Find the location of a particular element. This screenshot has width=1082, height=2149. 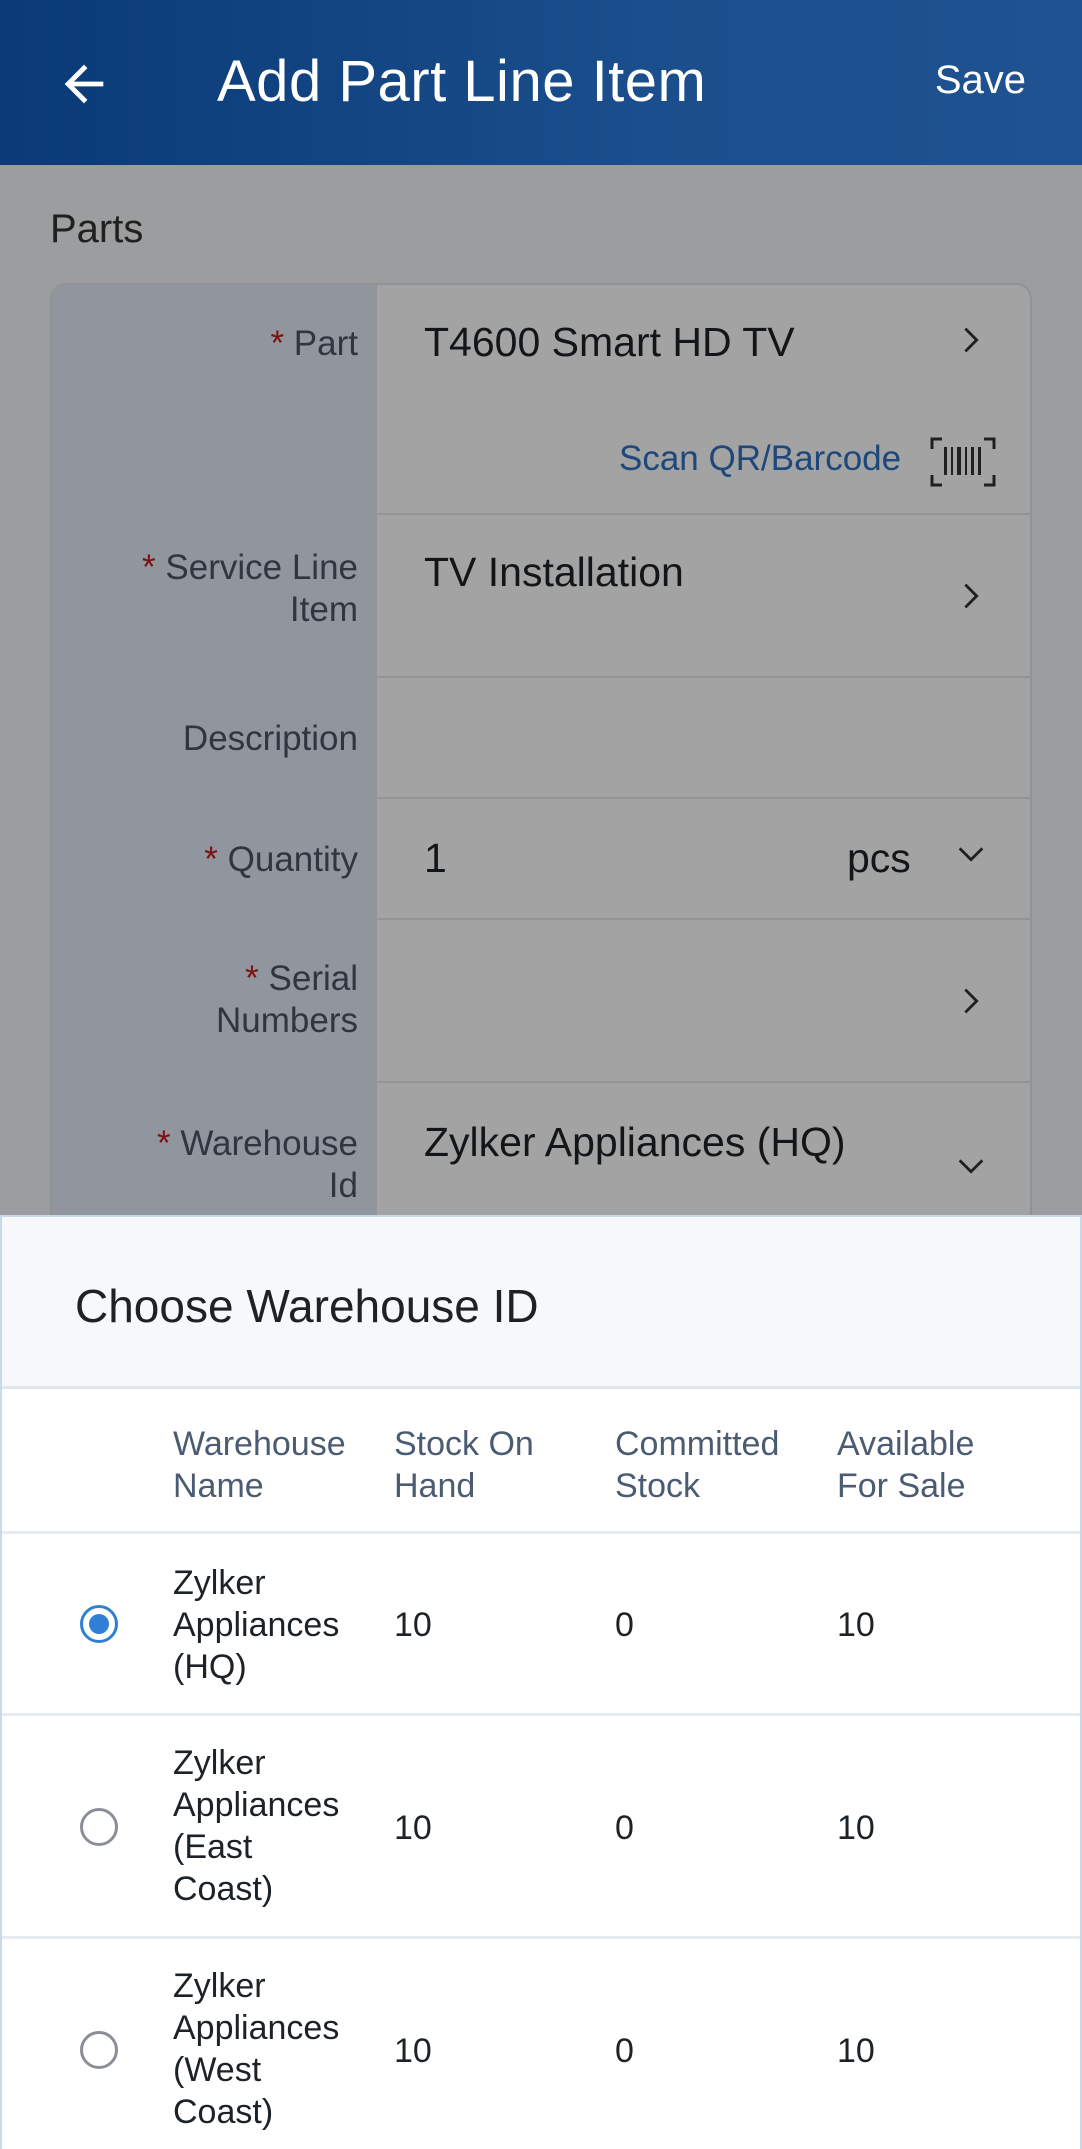

sheet-title: Choose Warehouse ID is located at coordinates (307, 1306).